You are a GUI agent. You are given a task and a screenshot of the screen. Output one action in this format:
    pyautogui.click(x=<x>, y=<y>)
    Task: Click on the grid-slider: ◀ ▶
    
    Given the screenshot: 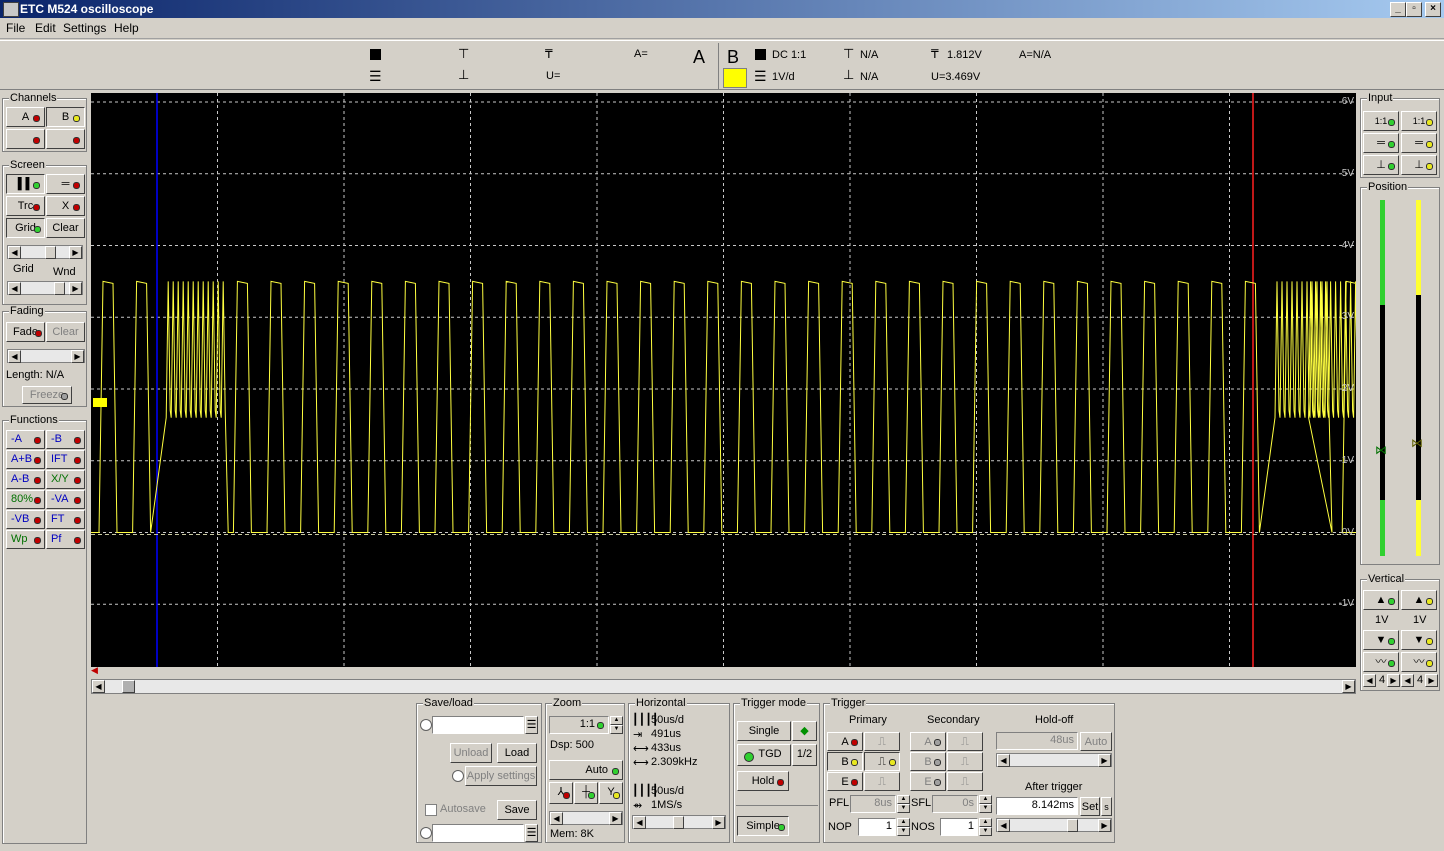 What is the action you would take?
    pyautogui.click(x=45, y=252)
    